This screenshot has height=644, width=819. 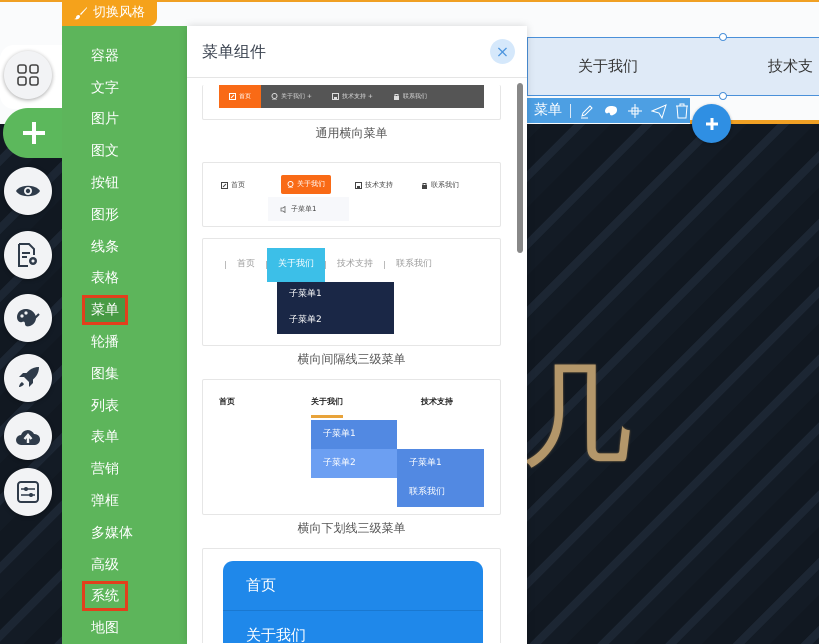 I want to click on category-item: 图集, so click(x=105, y=373).